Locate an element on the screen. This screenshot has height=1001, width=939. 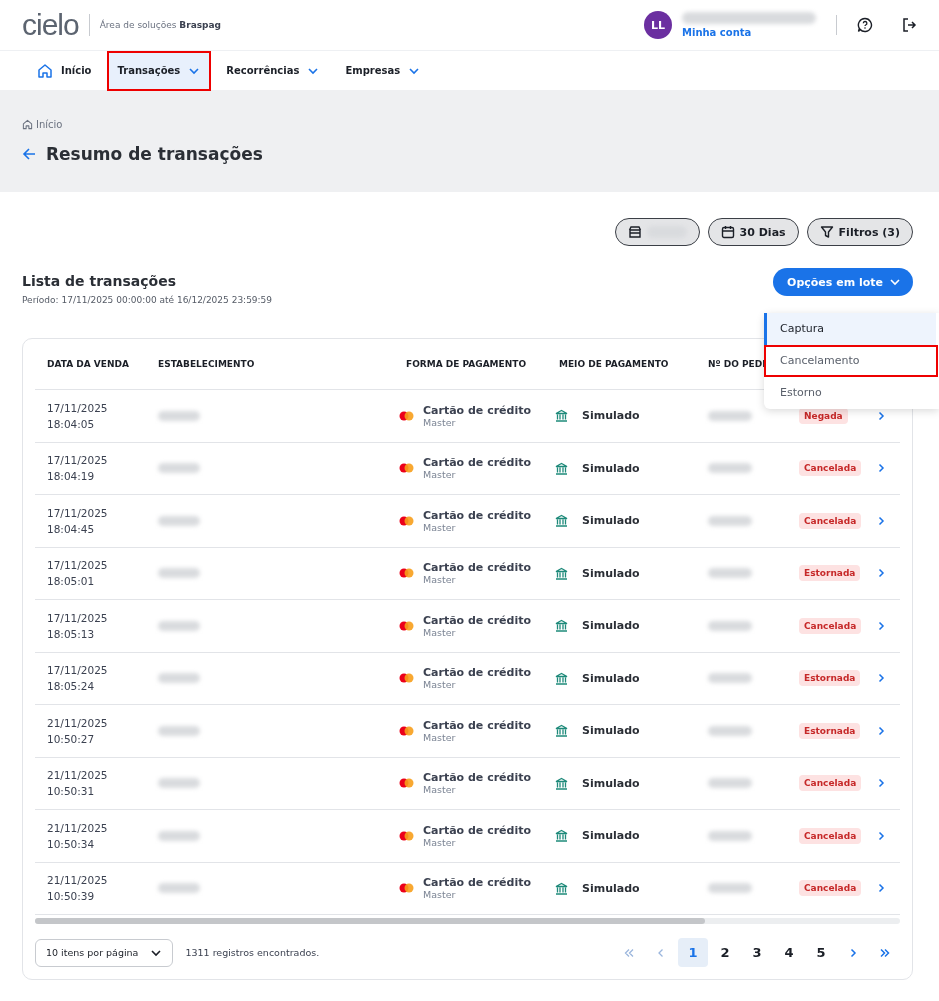
breadcrumb-link: Início is located at coordinates (49, 124).